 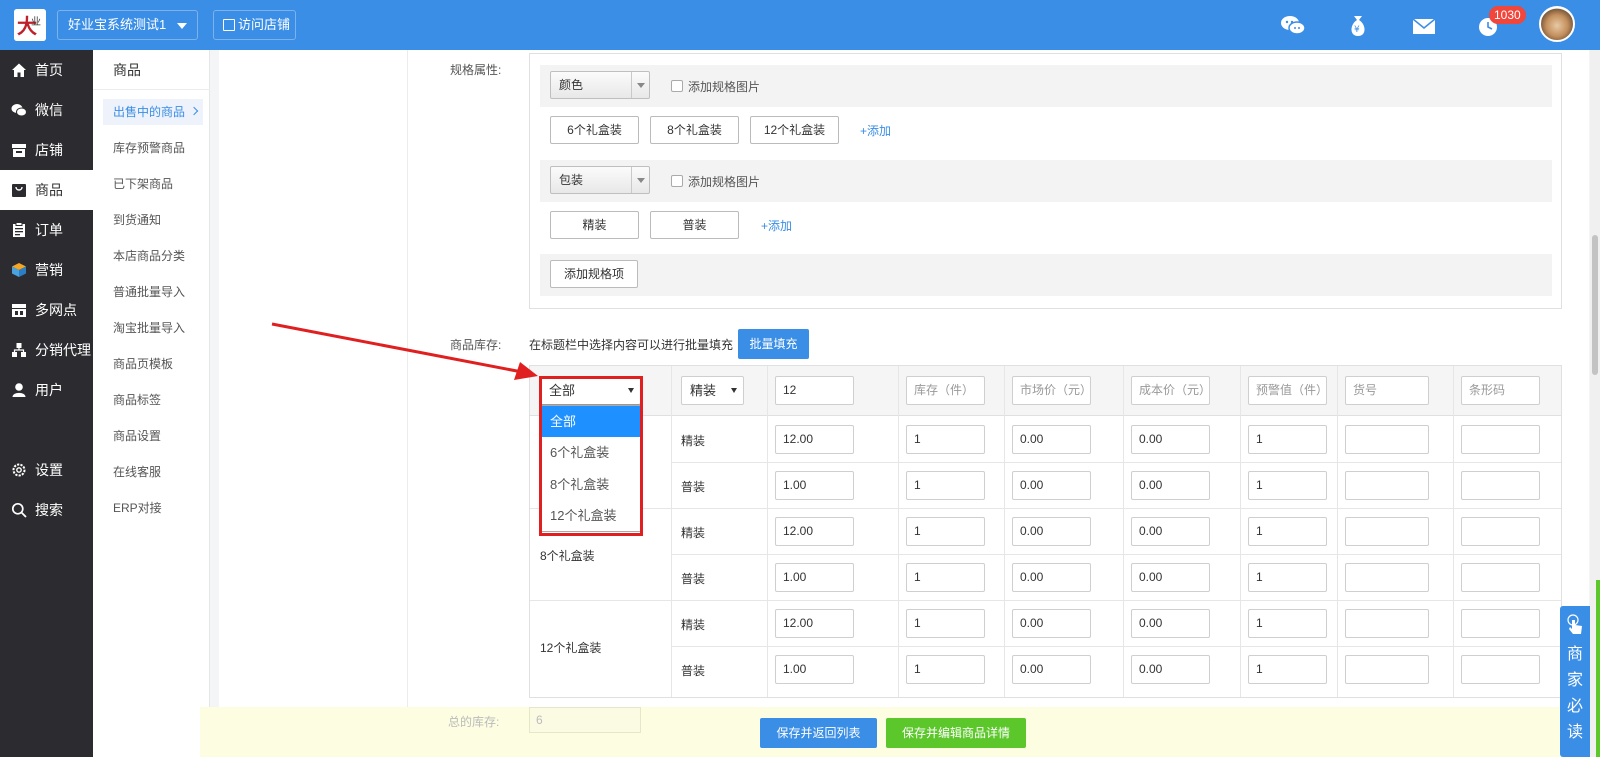 What do you see at coordinates (1557, 24) in the screenshot?
I see `avatar` at bounding box center [1557, 24].